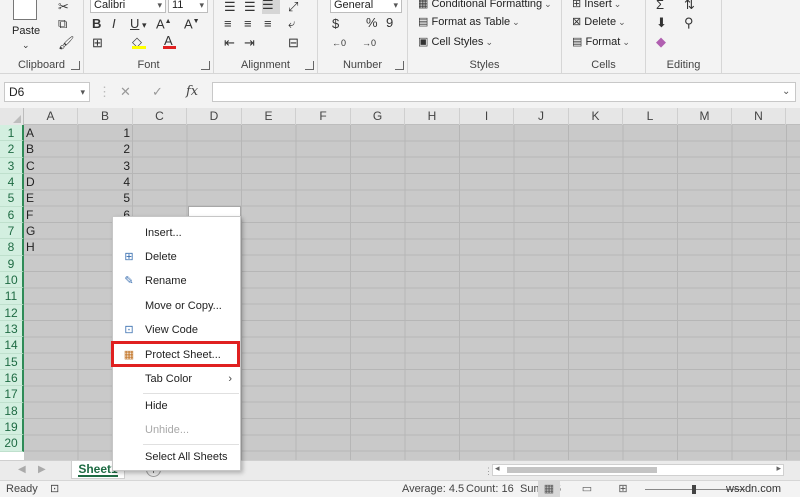 This screenshot has width=800, height=497. What do you see at coordinates (66, 43) in the screenshot?
I see `format-painter-icon: 🖌` at bounding box center [66, 43].